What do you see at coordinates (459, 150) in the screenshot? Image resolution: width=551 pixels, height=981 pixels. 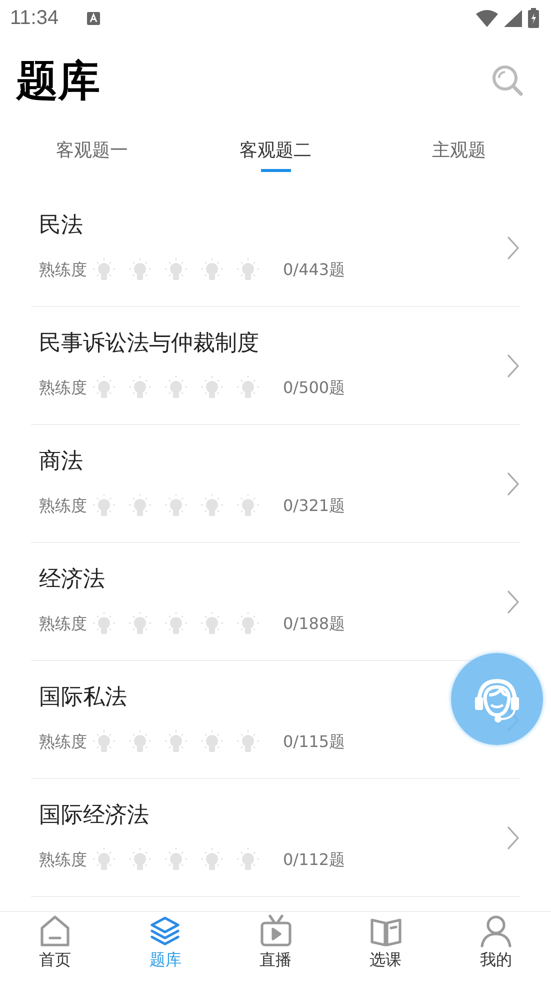 I see `tab: 主观题` at bounding box center [459, 150].